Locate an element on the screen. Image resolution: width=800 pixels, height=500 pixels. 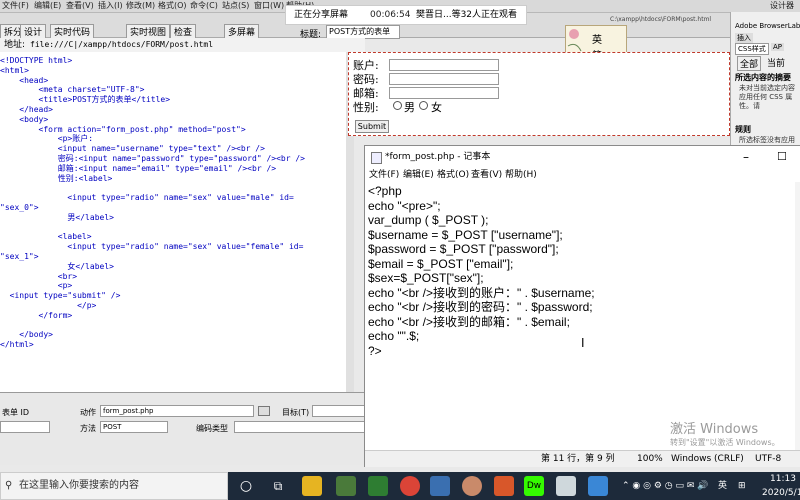
ap-tab: AP is located at coordinates (778, 47).